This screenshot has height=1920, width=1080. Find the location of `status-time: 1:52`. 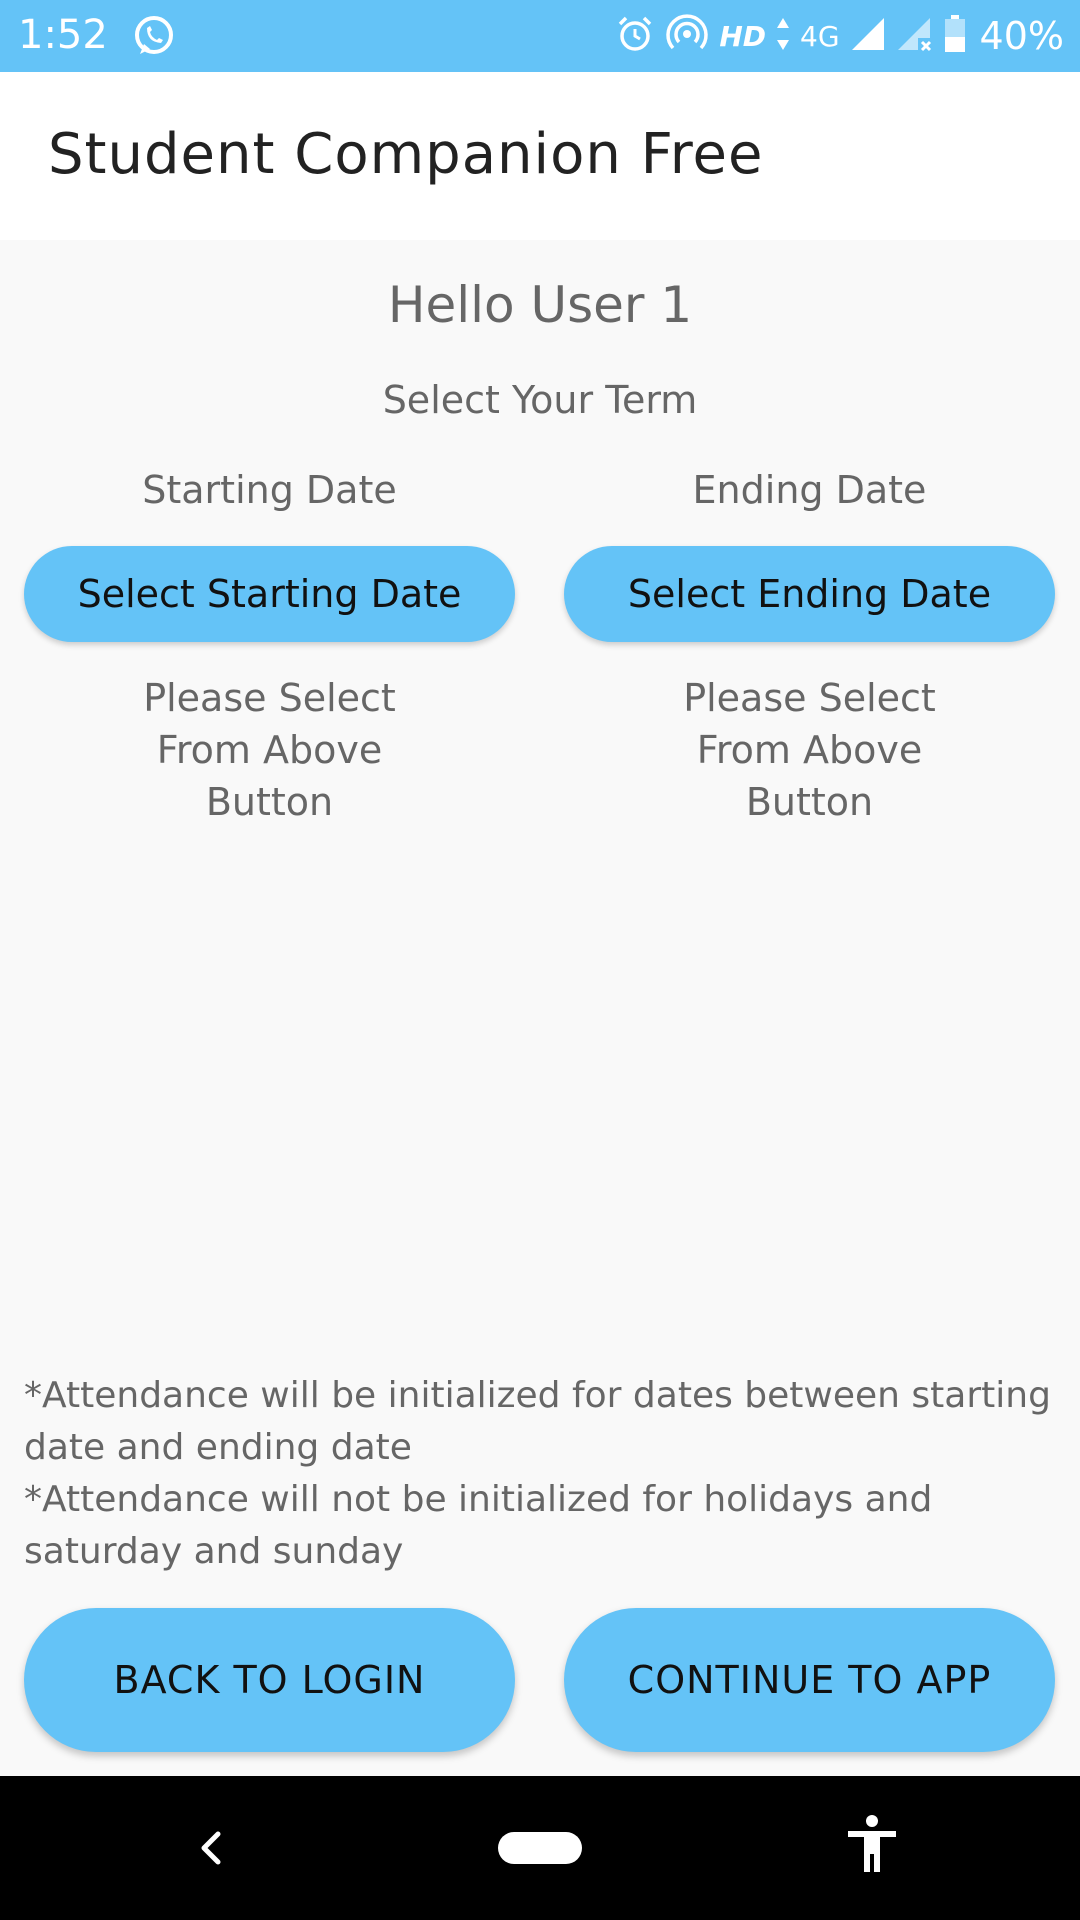

status-time: 1:52 is located at coordinates (63, 35).